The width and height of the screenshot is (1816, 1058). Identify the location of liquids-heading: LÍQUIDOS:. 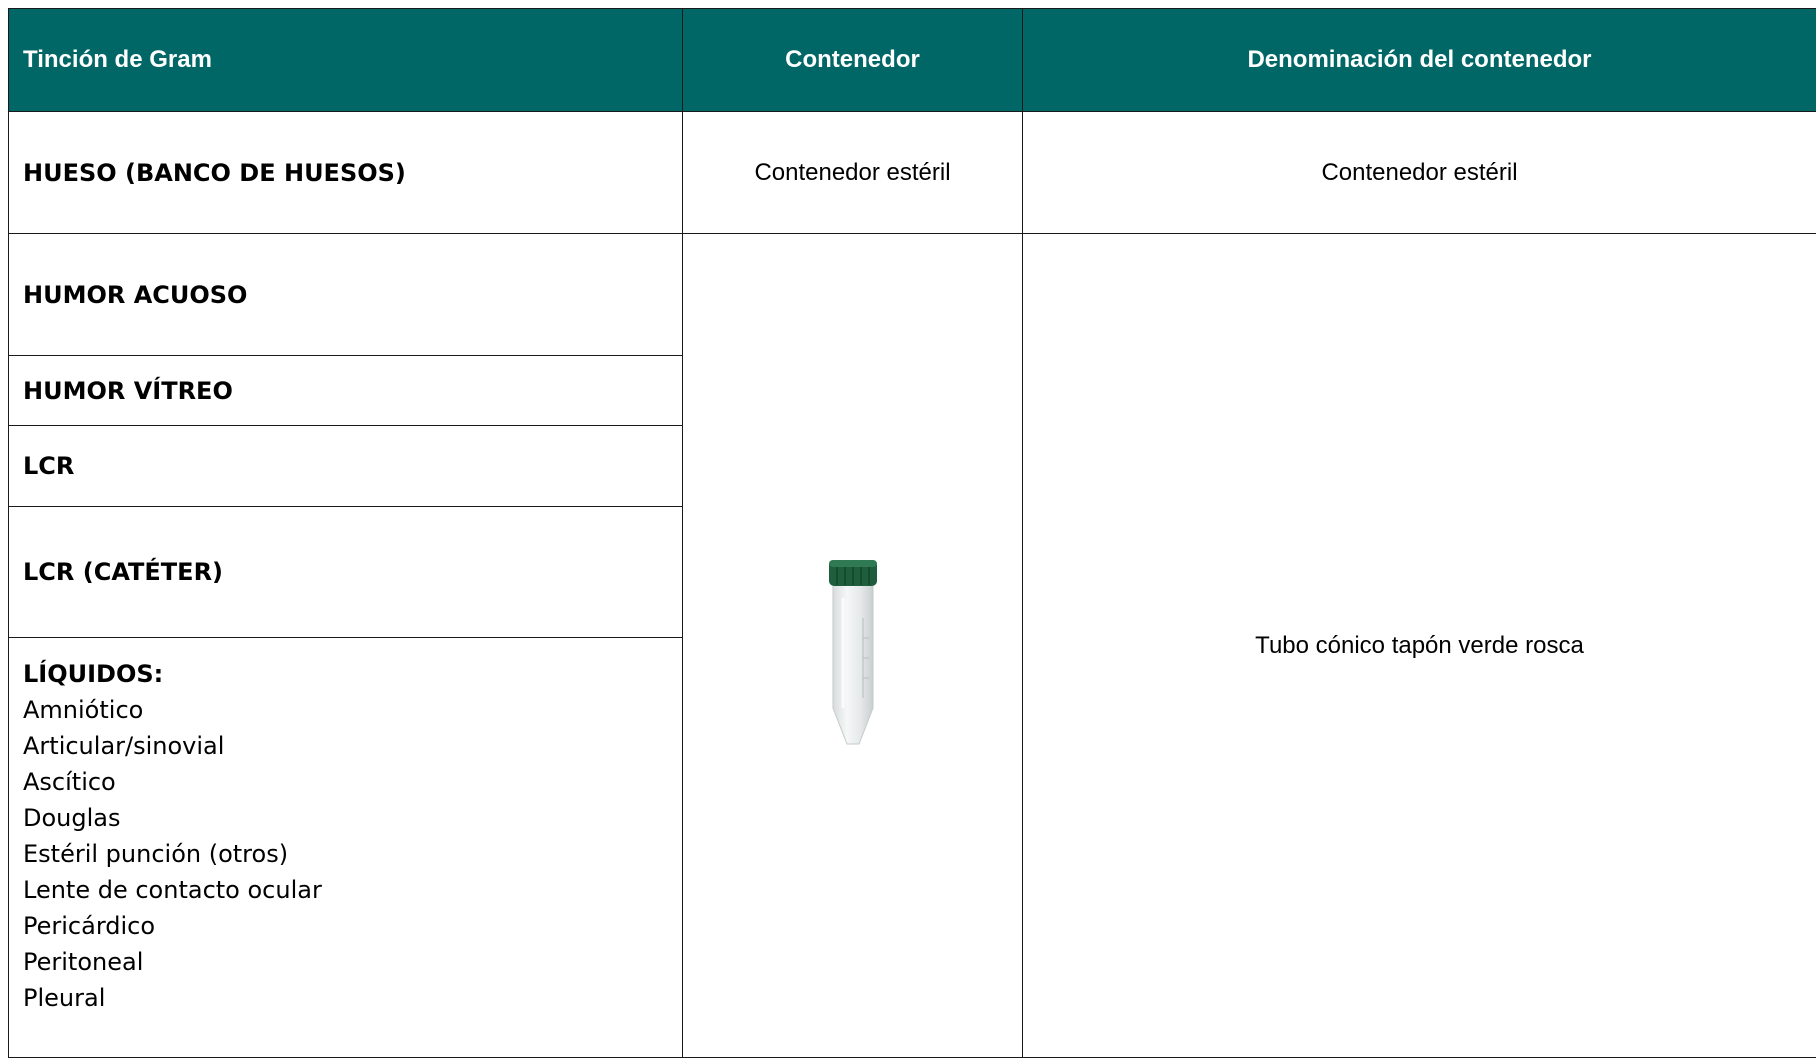
(352, 674).